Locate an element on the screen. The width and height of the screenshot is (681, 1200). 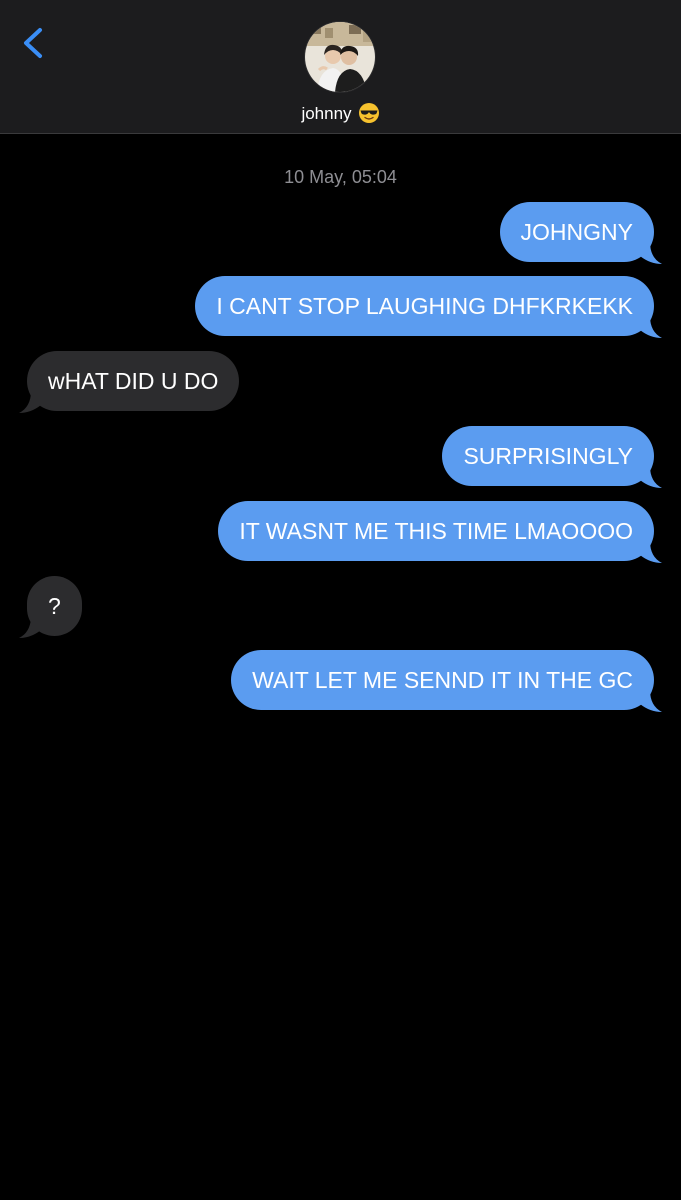
conversation-header: johnny is located at coordinates (340, 67).